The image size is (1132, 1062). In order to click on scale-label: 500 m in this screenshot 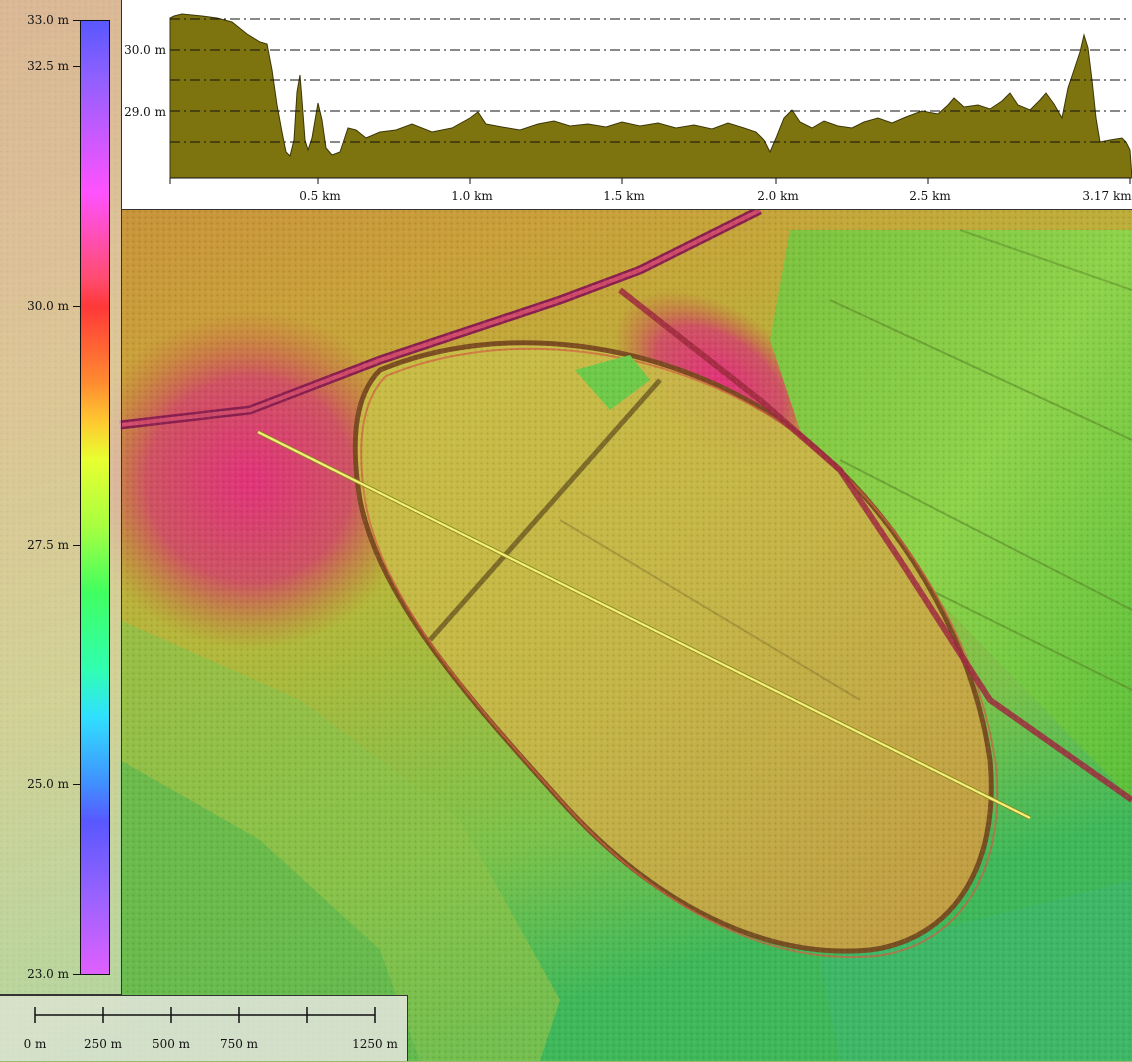, I will do `click(171, 1044)`.